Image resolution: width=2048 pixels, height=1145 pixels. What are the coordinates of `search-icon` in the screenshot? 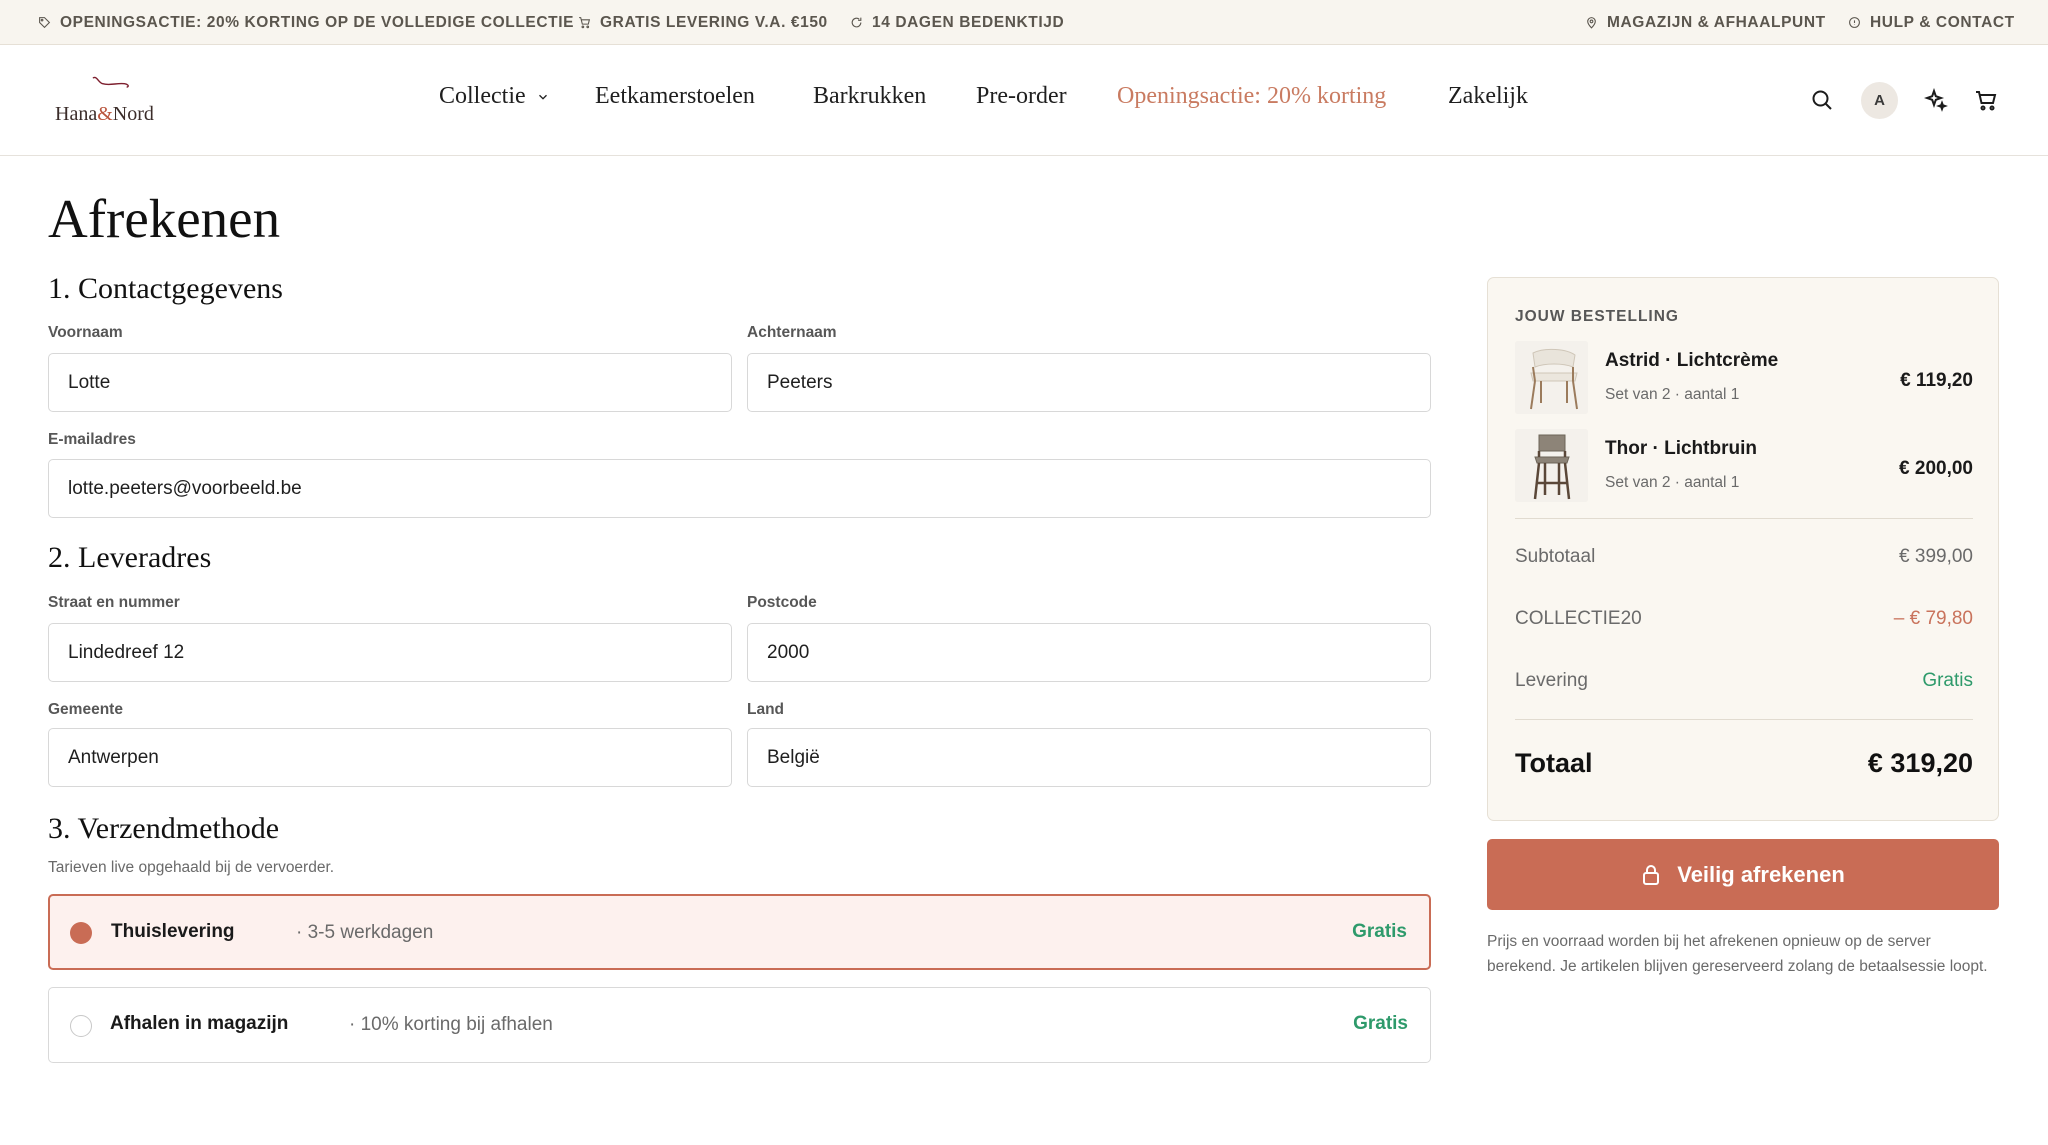 It's located at (1822, 100).